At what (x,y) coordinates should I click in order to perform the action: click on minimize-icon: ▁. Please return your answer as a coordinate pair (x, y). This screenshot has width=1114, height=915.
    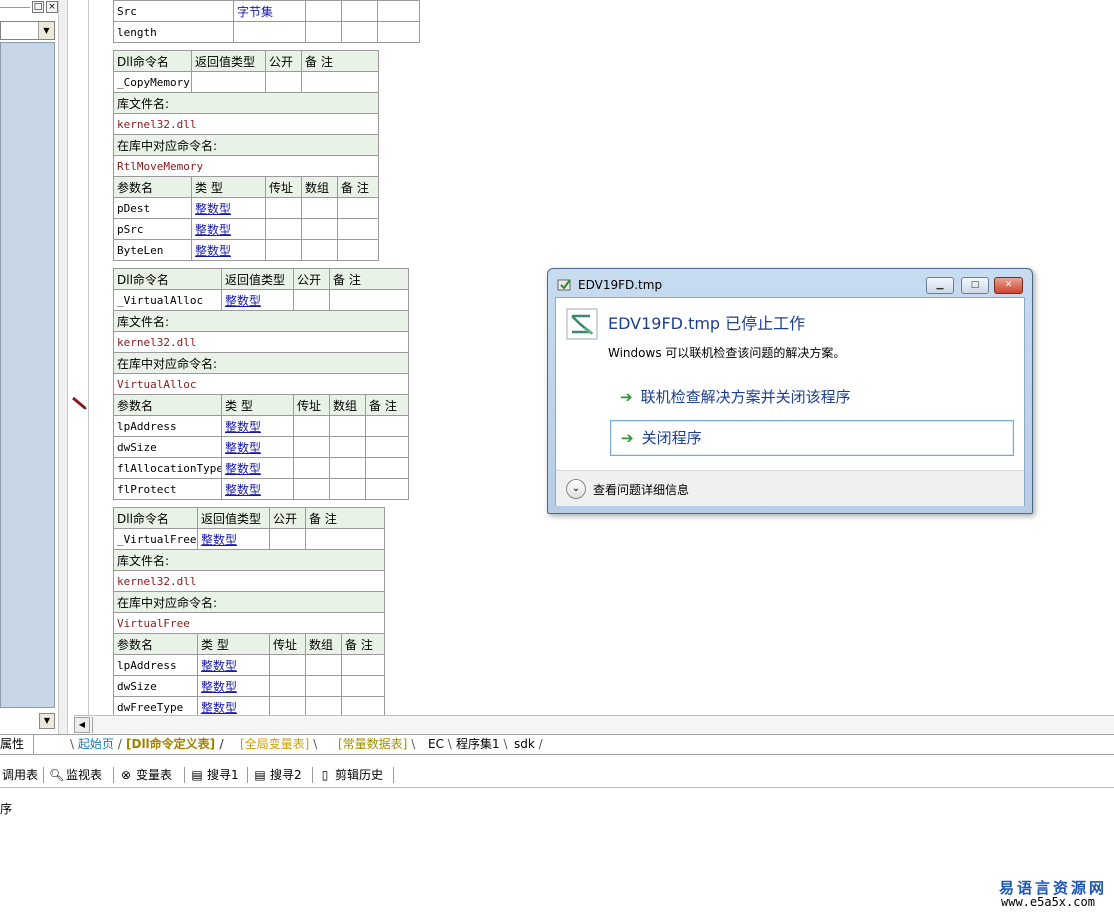
    Looking at the image, I should click on (940, 285).